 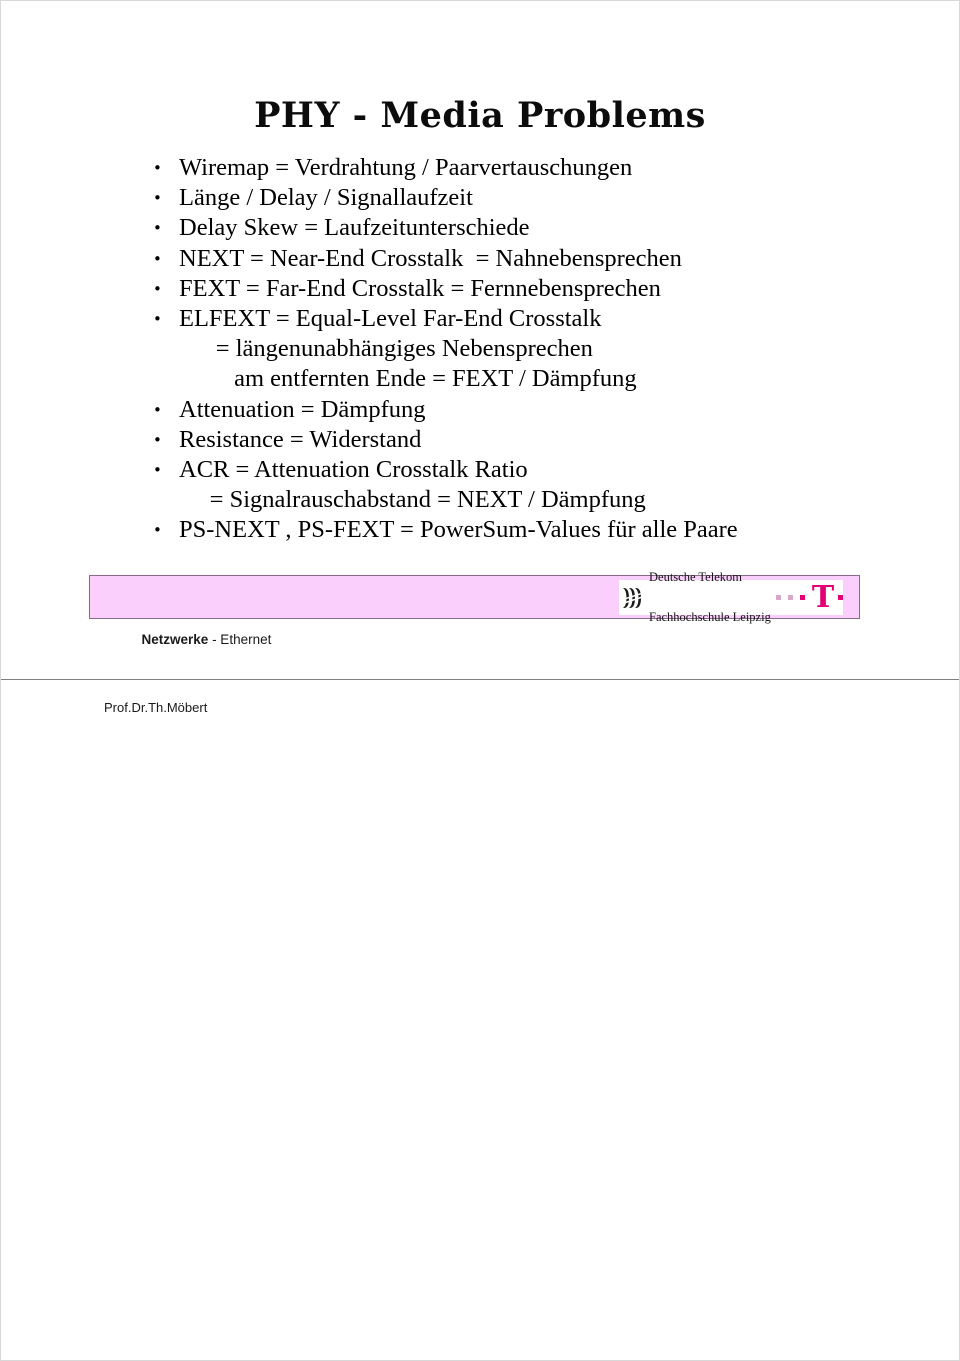 What do you see at coordinates (695, 576) in the screenshot?
I see `logo-line-1: Deutsche Telekom` at bounding box center [695, 576].